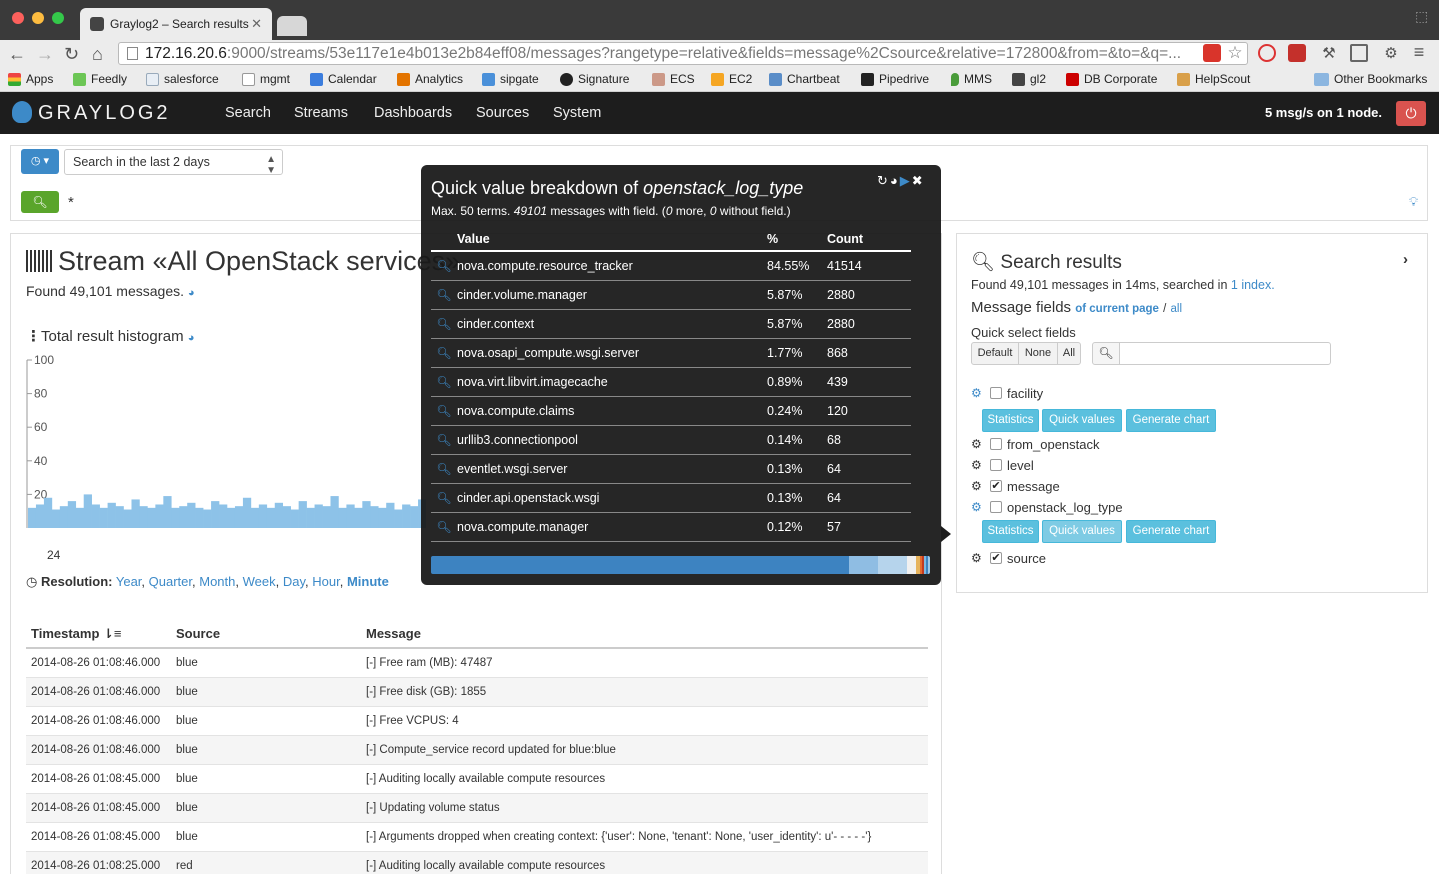  What do you see at coordinates (1235, 53) in the screenshot?
I see `star-bookmark-icon: ☆` at bounding box center [1235, 53].